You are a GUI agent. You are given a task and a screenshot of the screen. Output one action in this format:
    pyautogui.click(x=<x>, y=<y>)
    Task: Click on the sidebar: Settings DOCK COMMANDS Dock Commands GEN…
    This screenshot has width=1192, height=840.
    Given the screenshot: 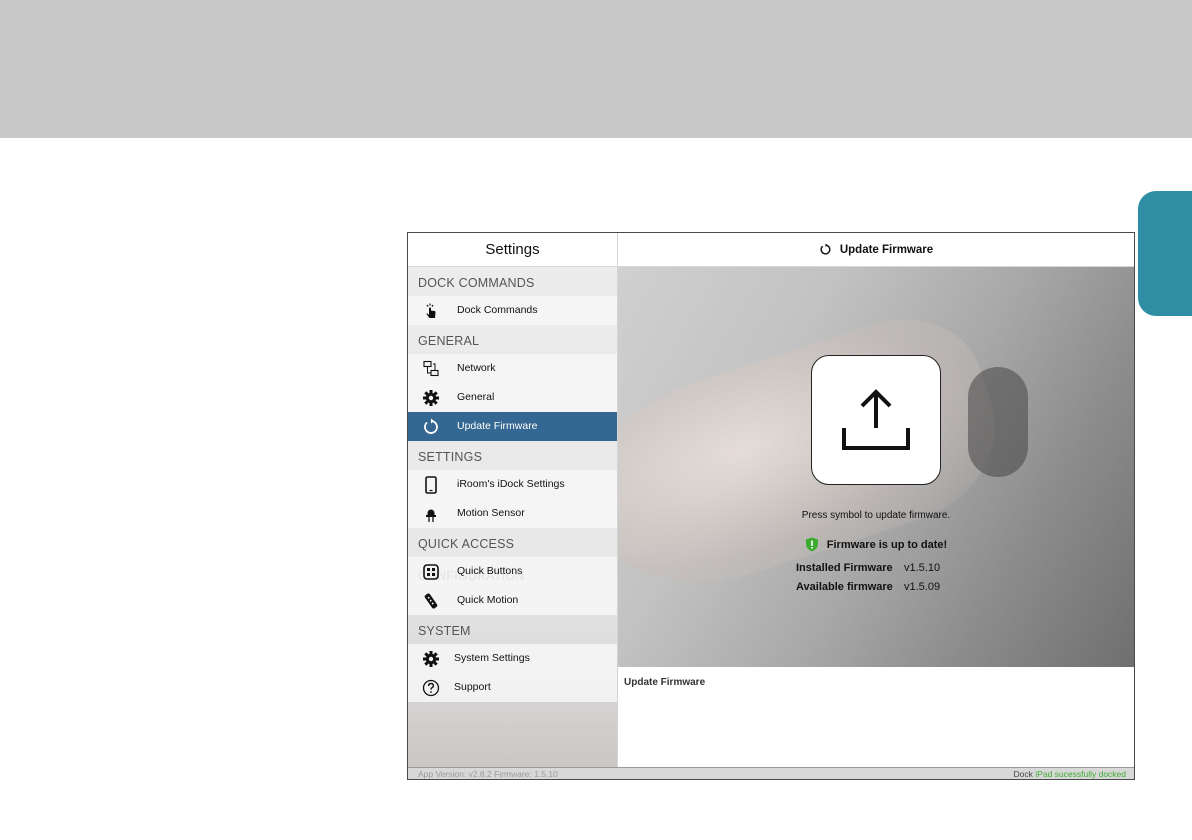 What is the action you would take?
    pyautogui.click(x=513, y=500)
    